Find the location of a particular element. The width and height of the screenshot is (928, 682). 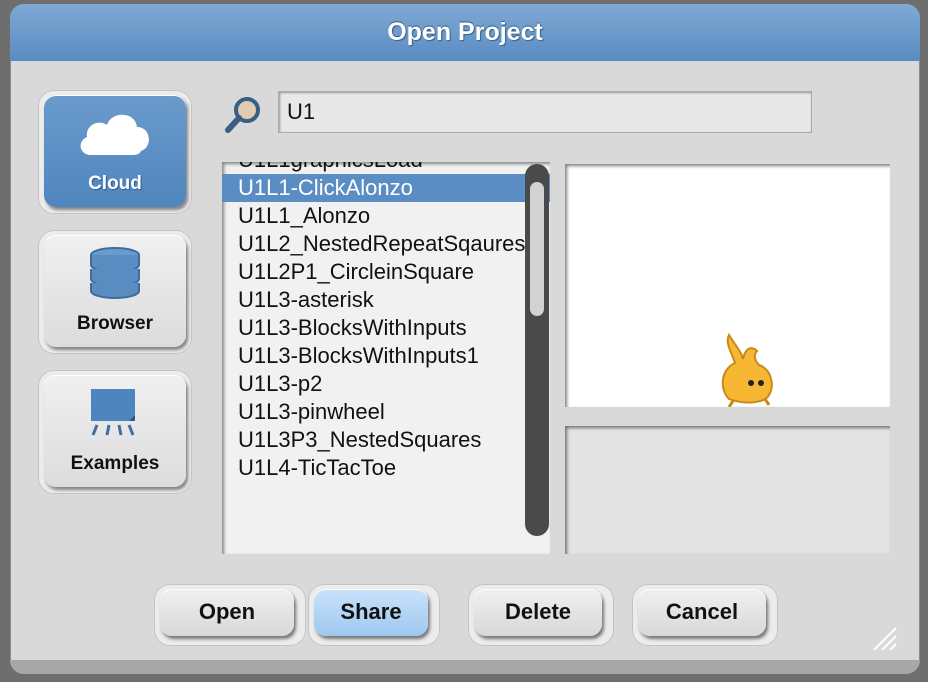

cancel-button: Cancel is located at coordinates (705, 615).